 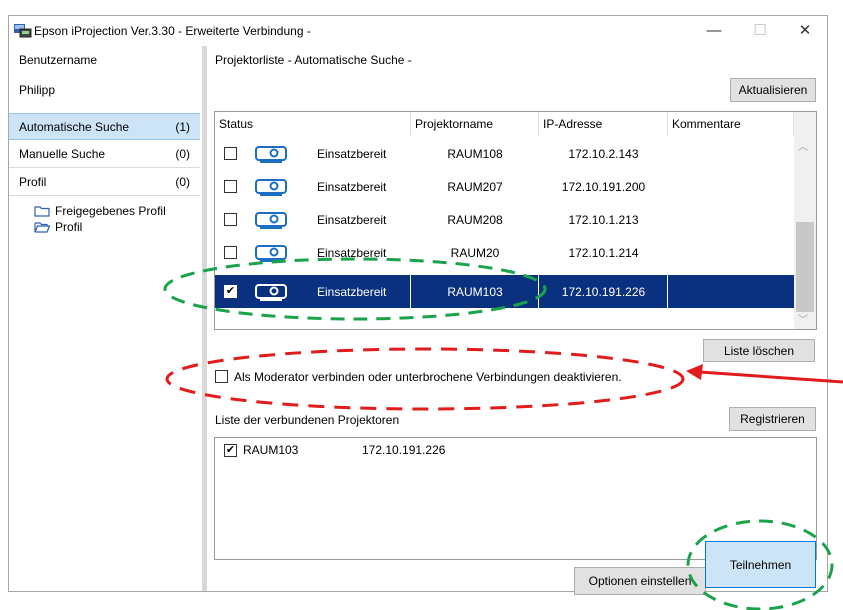 What do you see at coordinates (37, 90) in the screenshot?
I see `username-value: Philipp` at bounding box center [37, 90].